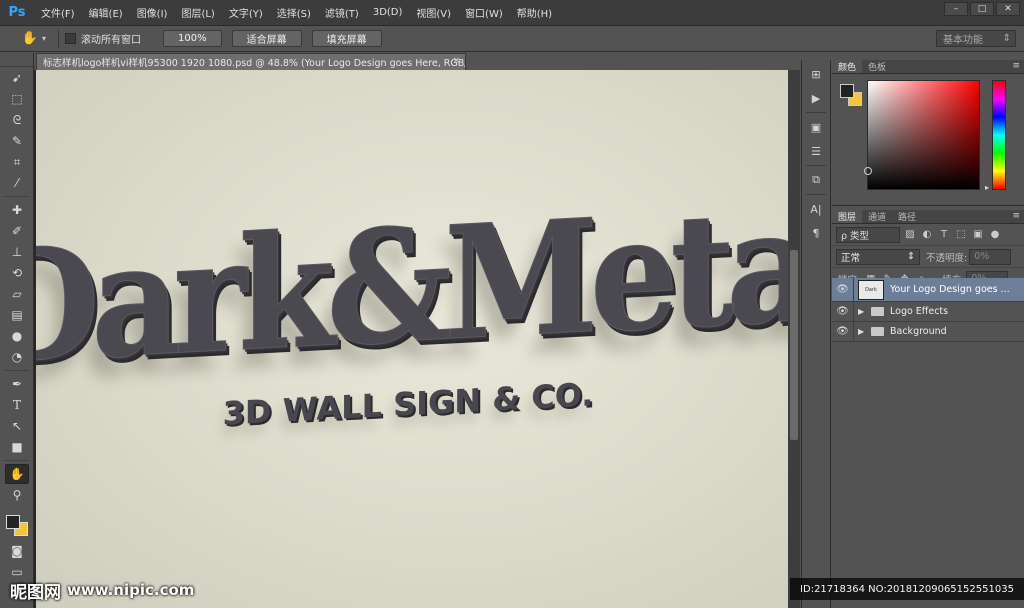  Describe the element at coordinates (978, 235) in the screenshot. I see `filter-smart-object-icon: ▣` at that location.